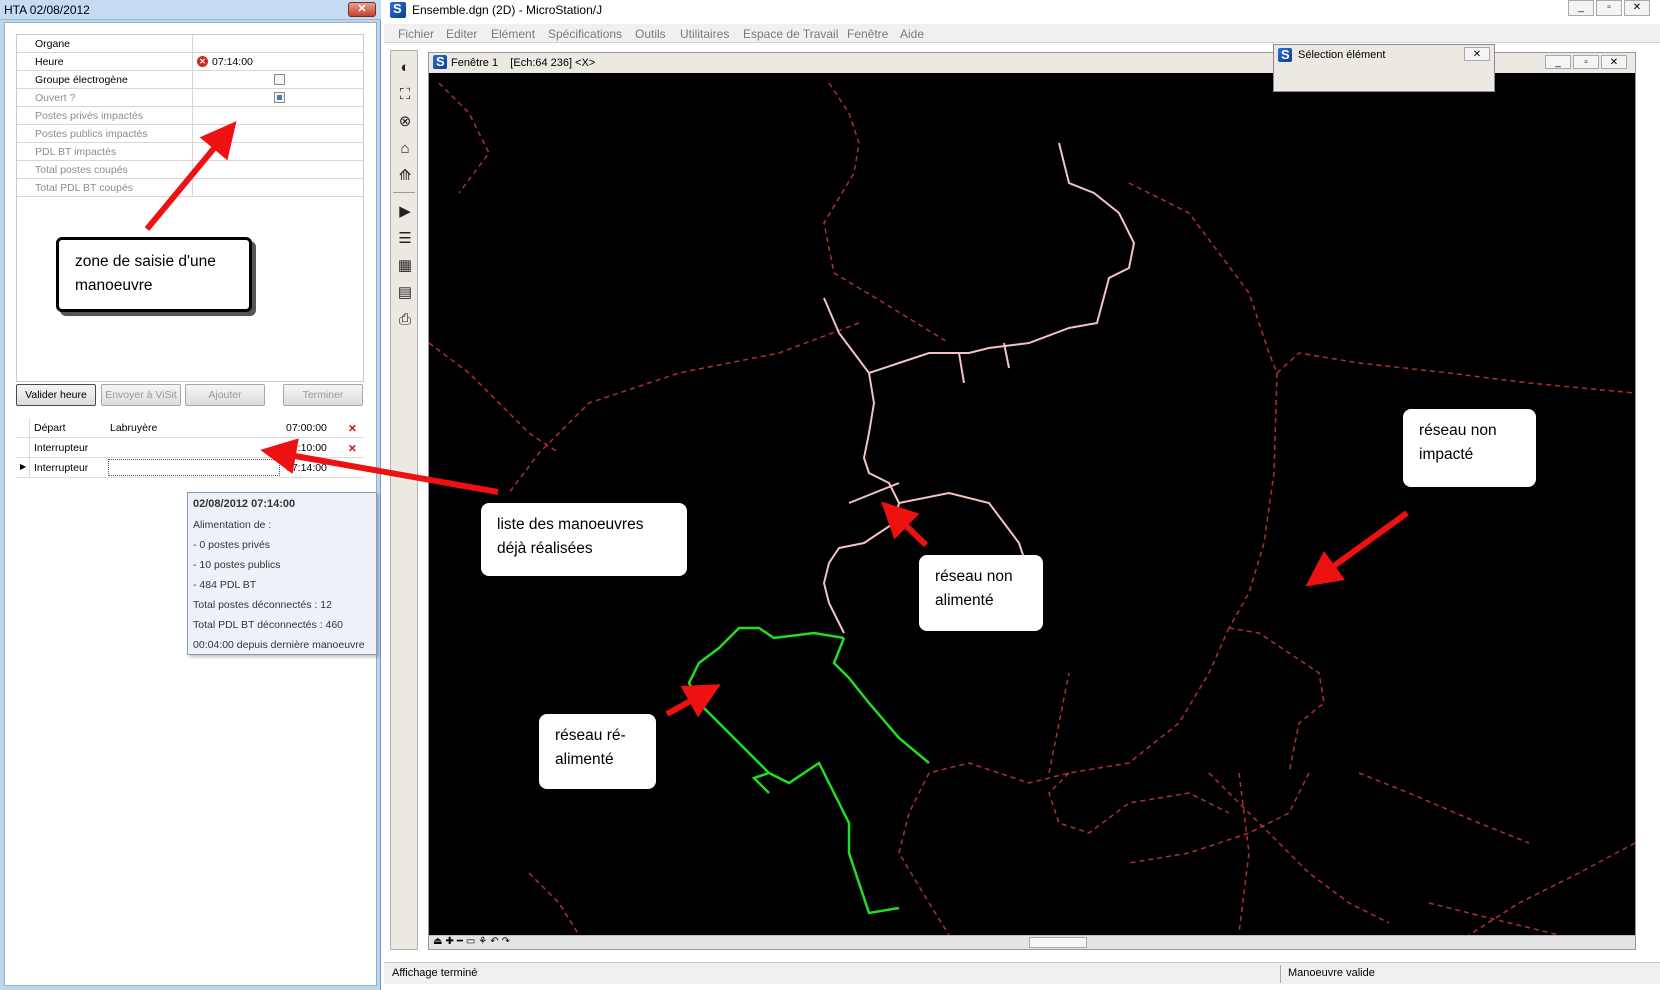 This screenshot has height=990, width=1660. What do you see at coordinates (1586, 62) in the screenshot?
I see `view-maximize-button: ▫` at bounding box center [1586, 62].